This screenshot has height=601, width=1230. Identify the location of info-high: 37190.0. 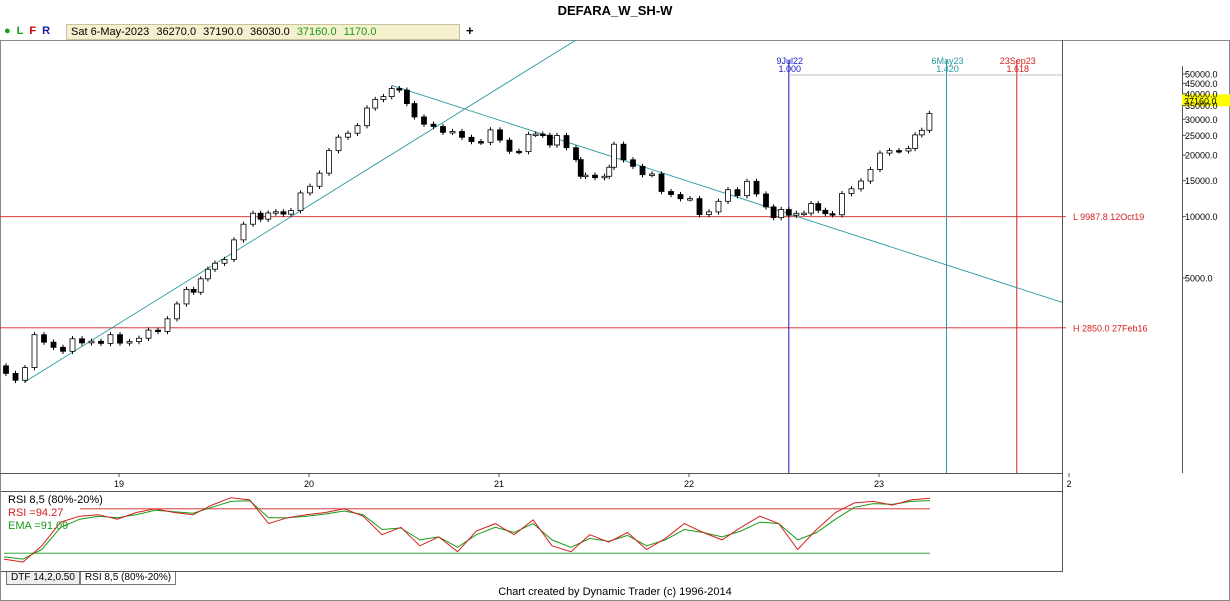
(223, 32).